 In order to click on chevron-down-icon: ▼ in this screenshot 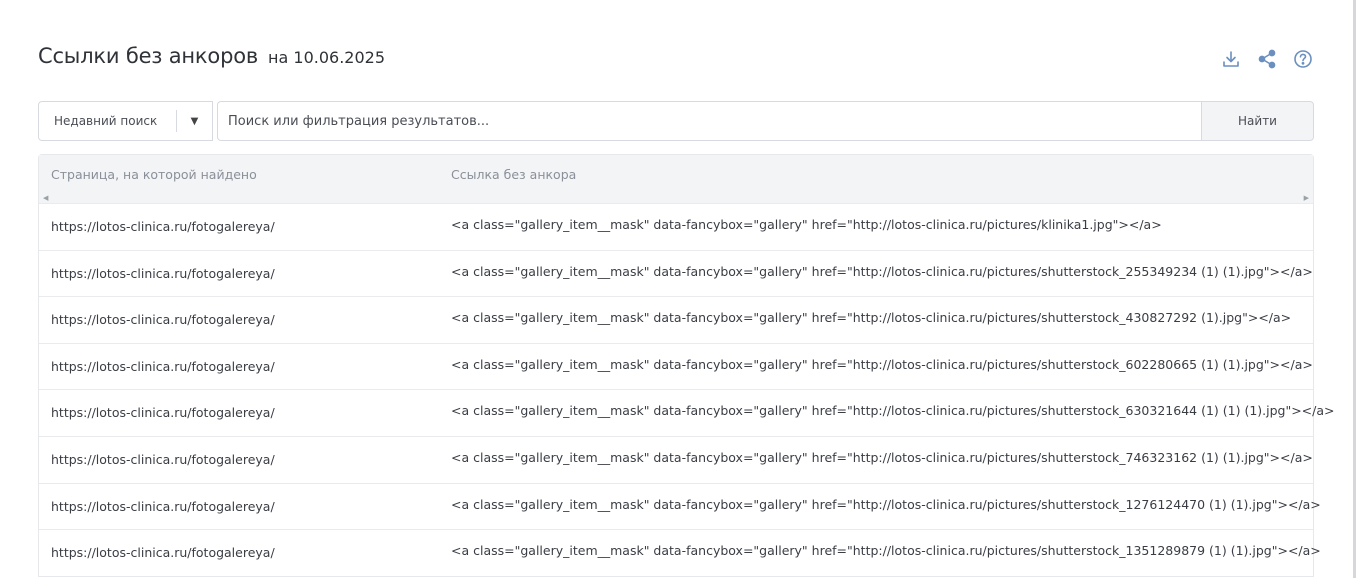, I will do `click(194, 121)`.